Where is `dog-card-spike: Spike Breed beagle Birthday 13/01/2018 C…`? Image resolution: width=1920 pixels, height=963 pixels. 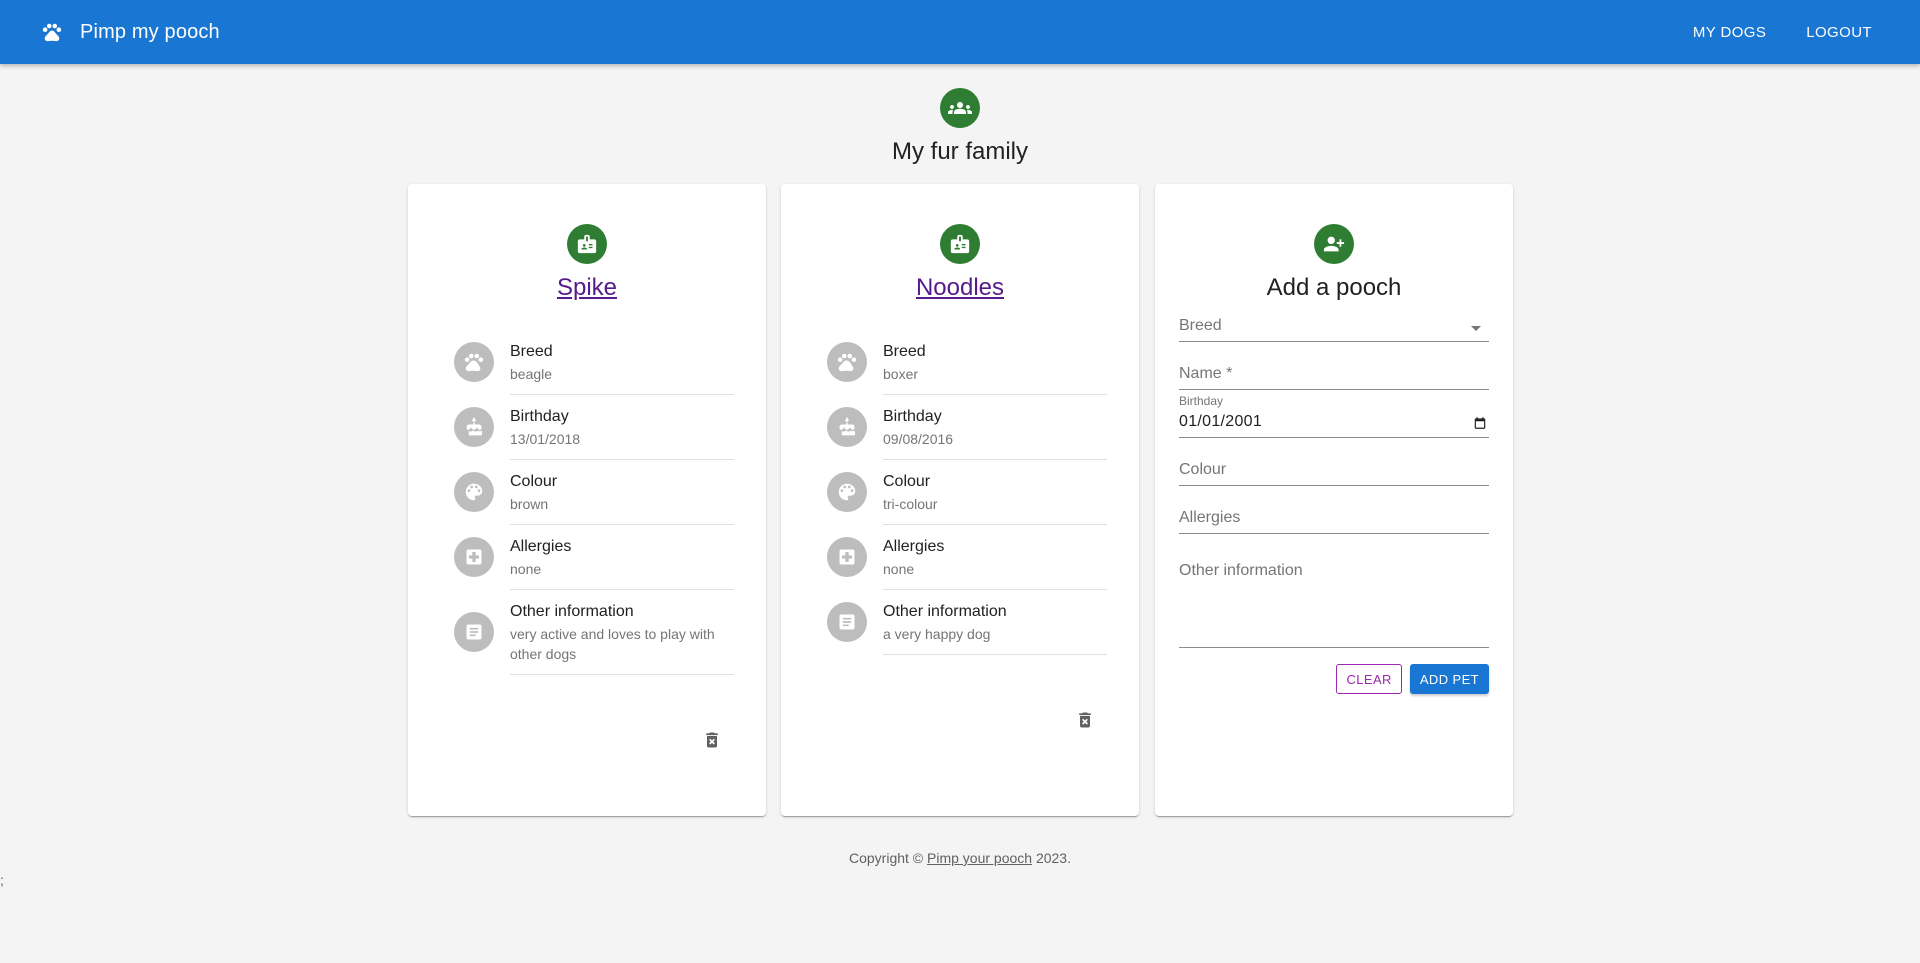 dog-card-spike: Spike Breed beagle Birthday 13/01/2018 C… is located at coordinates (587, 500).